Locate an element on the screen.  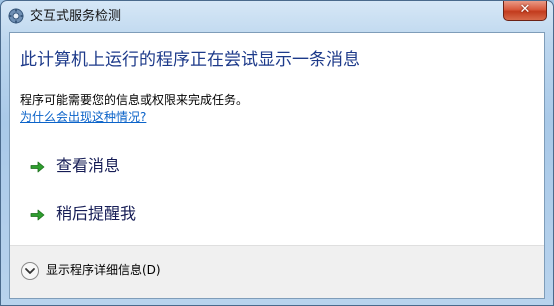
close-icon: ✕ is located at coordinates (525, 9).